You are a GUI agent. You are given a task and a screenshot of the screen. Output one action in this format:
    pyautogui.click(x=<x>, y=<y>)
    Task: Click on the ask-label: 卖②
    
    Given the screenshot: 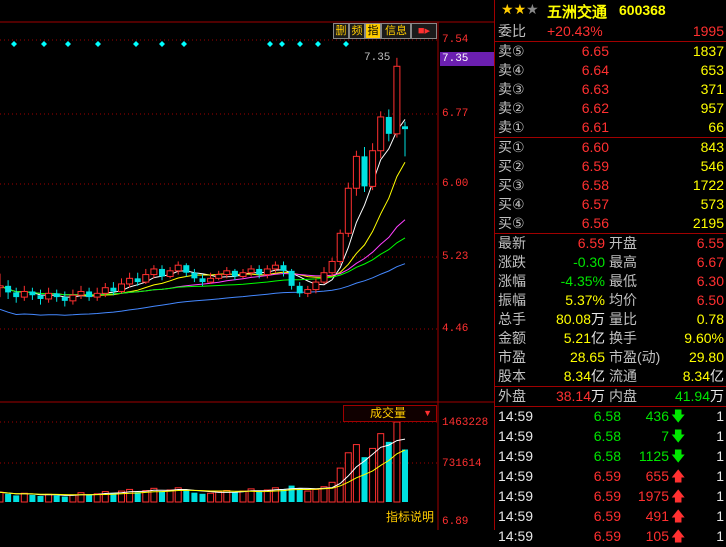 What is the action you would take?
    pyautogui.click(x=511, y=108)
    